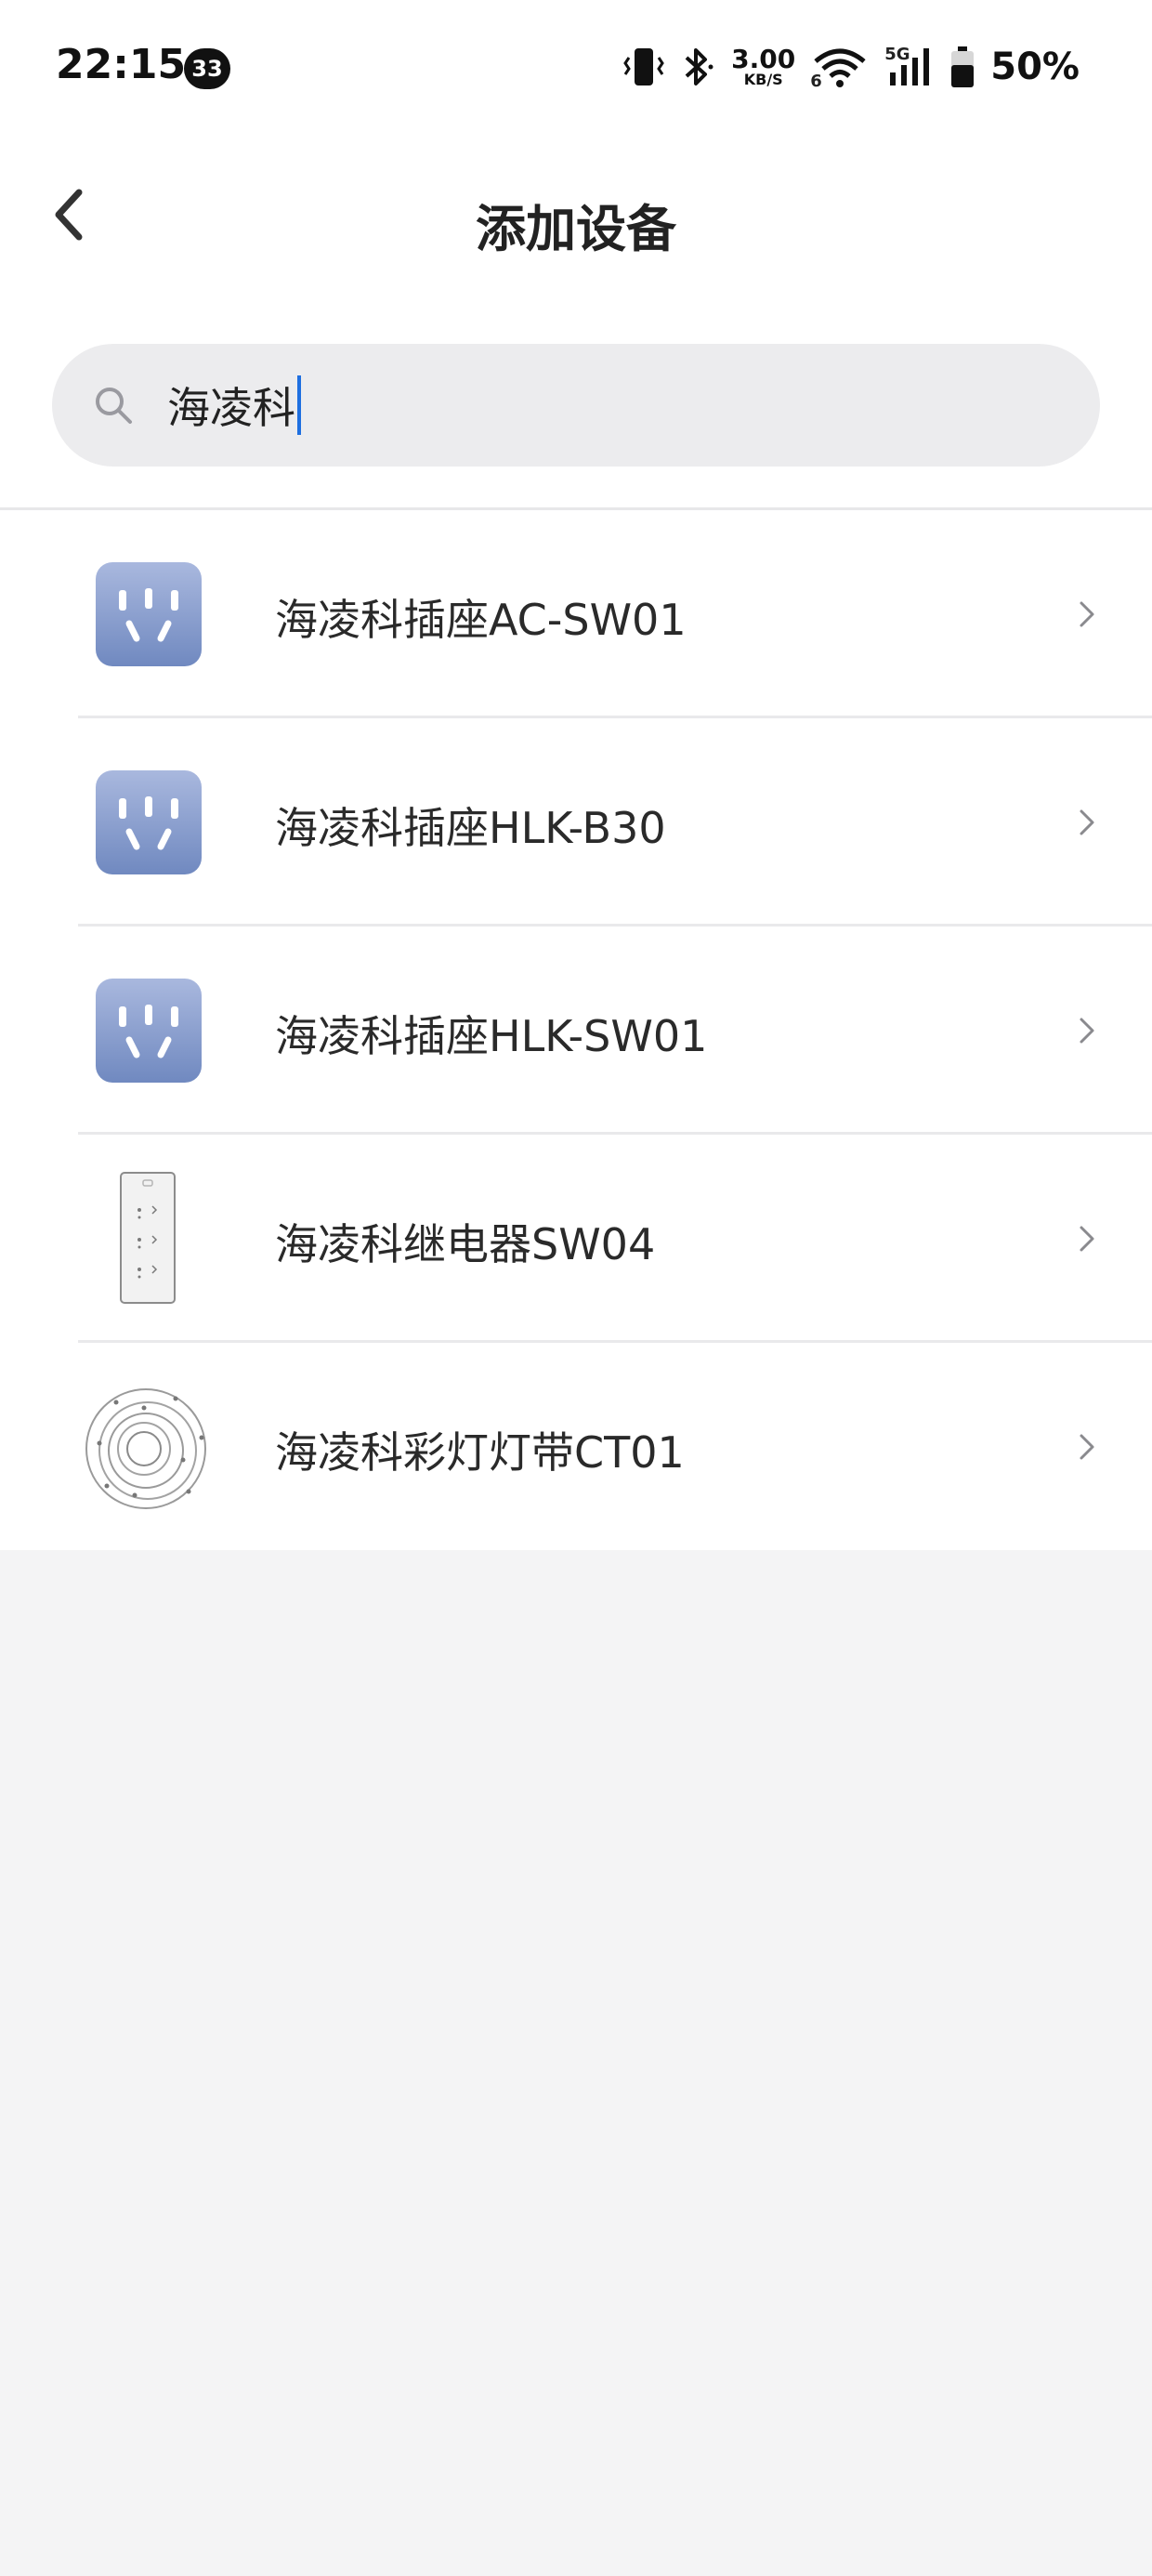 The height and width of the screenshot is (2576, 1152). Describe the element at coordinates (207, 68) in the screenshot. I see `notification-badge: 33` at that location.